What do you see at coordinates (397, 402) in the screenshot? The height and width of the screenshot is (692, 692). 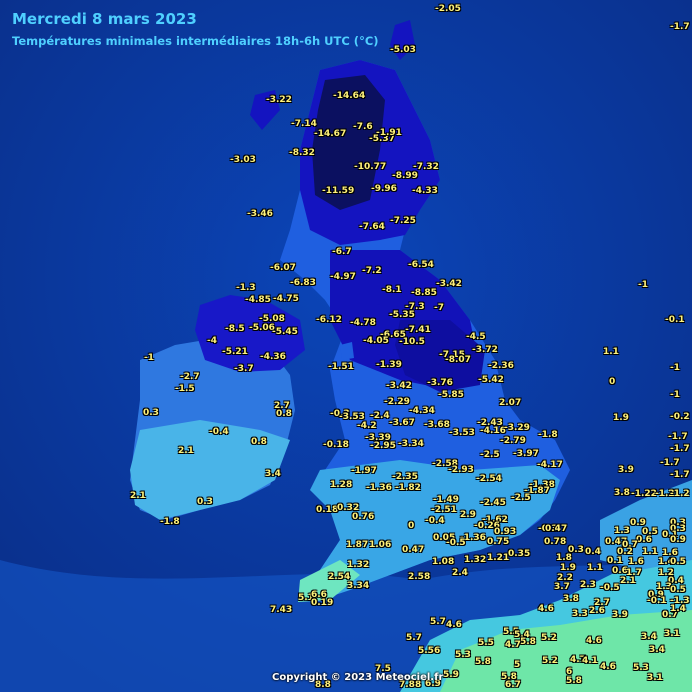 I see `station-temperature: -2.29` at bounding box center [397, 402].